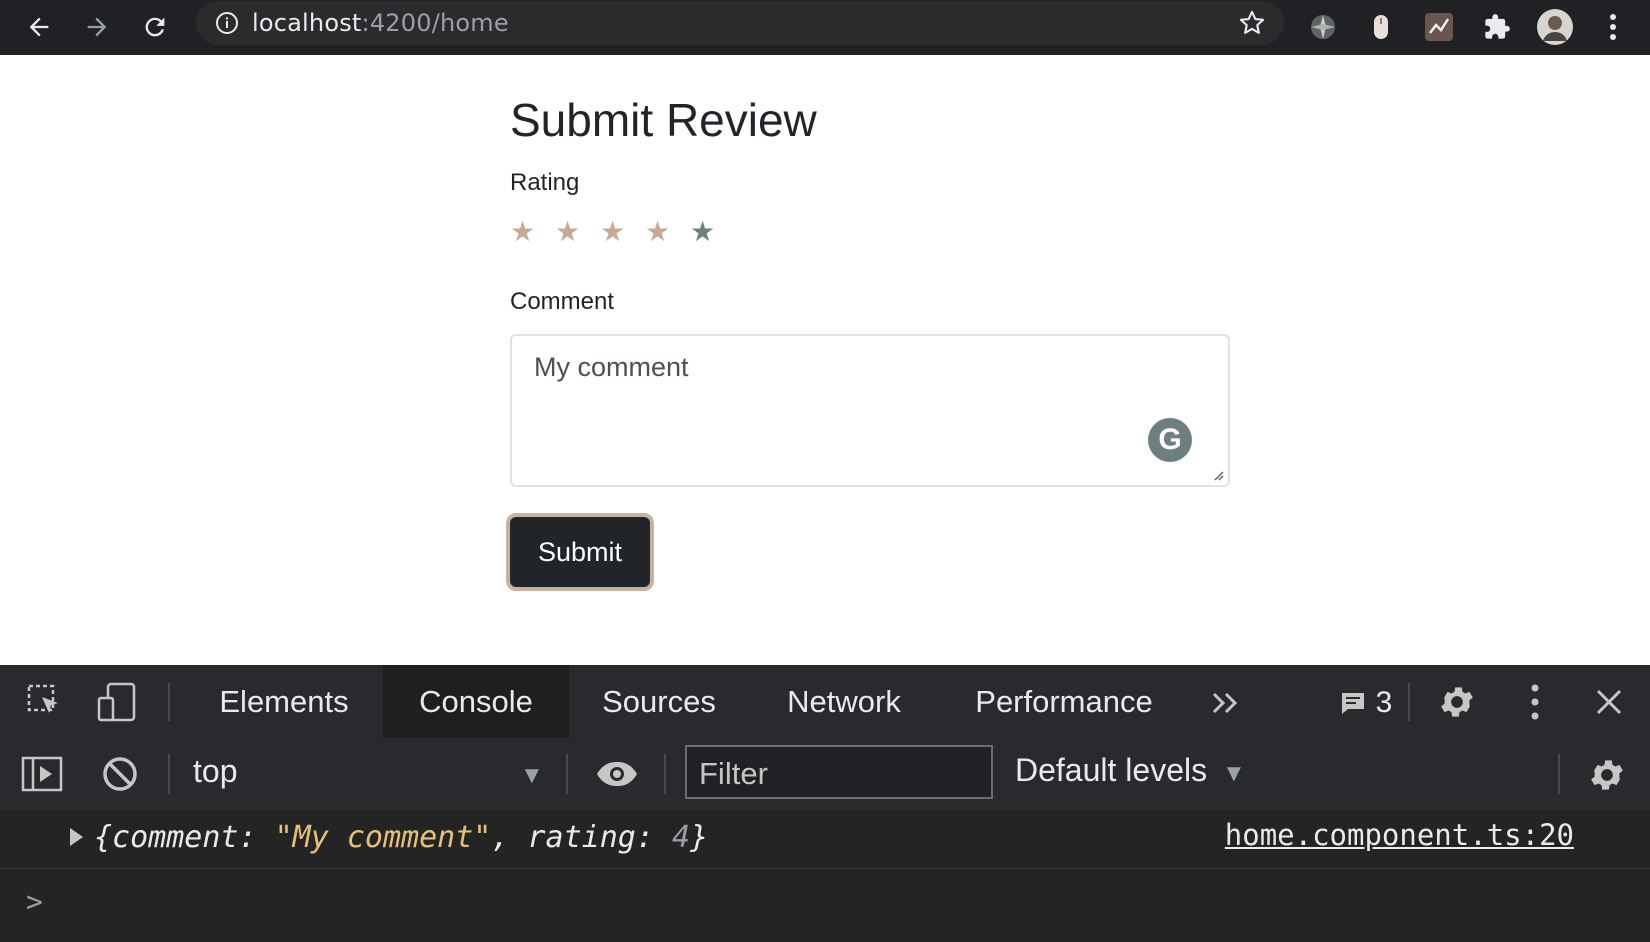 This screenshot has width=1650, height=942. I want to click on arrow-right-icon, so click(97, 27).